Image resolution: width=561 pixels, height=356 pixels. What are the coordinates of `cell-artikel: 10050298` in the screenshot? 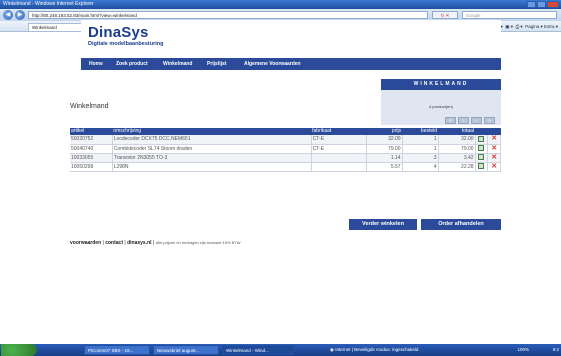 It's located at (91, 167).